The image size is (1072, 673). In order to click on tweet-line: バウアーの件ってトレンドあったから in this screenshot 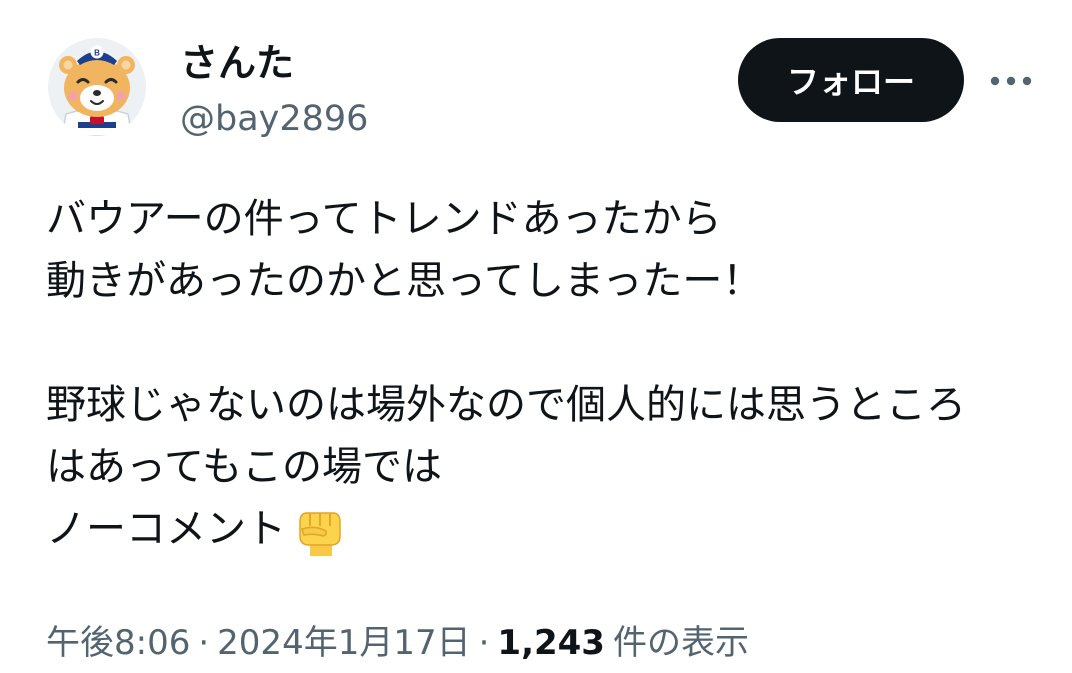, I will do `click(384, 219)`.